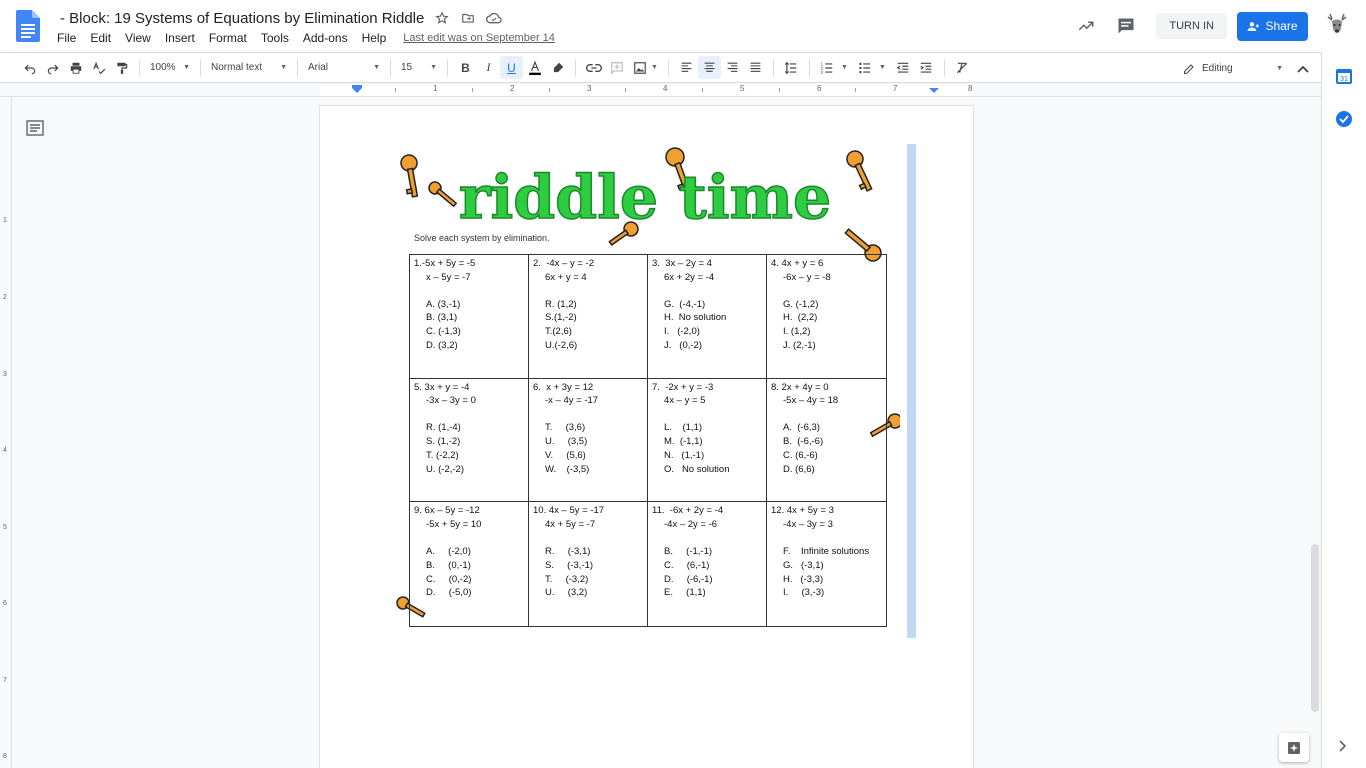 This screenshot has width=1366, height=768. I want to click on bulleted-list-caret: ▼, so click(882, 67).